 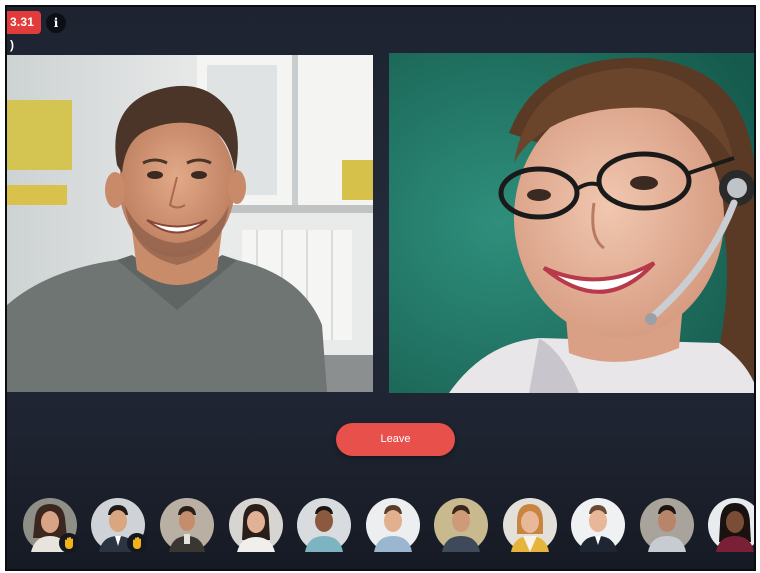 I want to click on participant-11-avatar-icon, so click(x=731, y=525).